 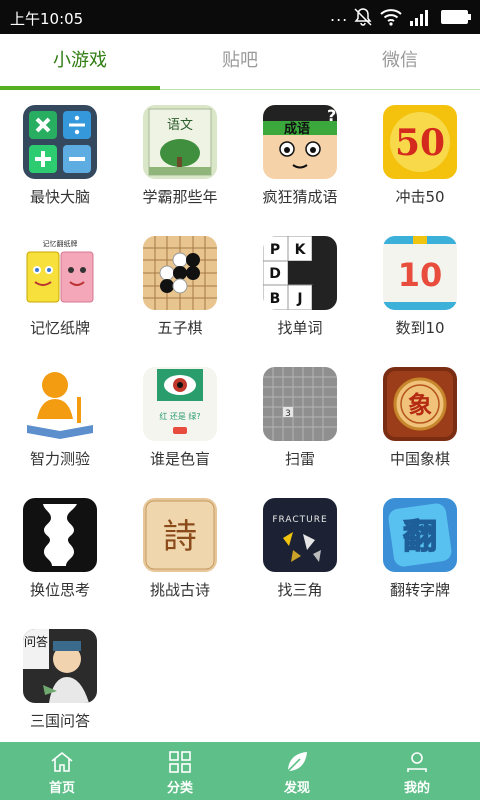 I want to click on app-label: 记忆纸牌, so click(x=59, y=328).